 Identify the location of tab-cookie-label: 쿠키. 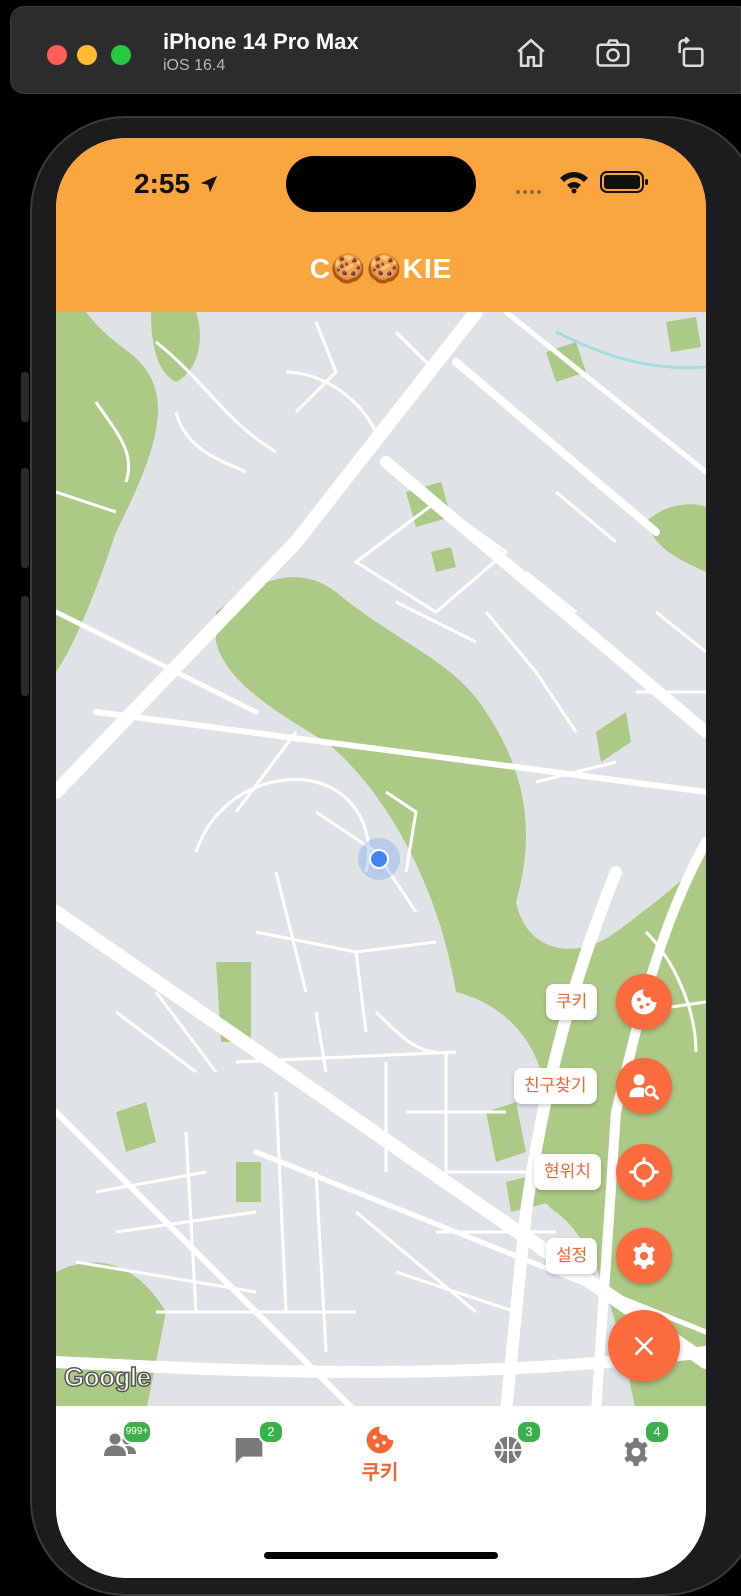
(380, 1473).